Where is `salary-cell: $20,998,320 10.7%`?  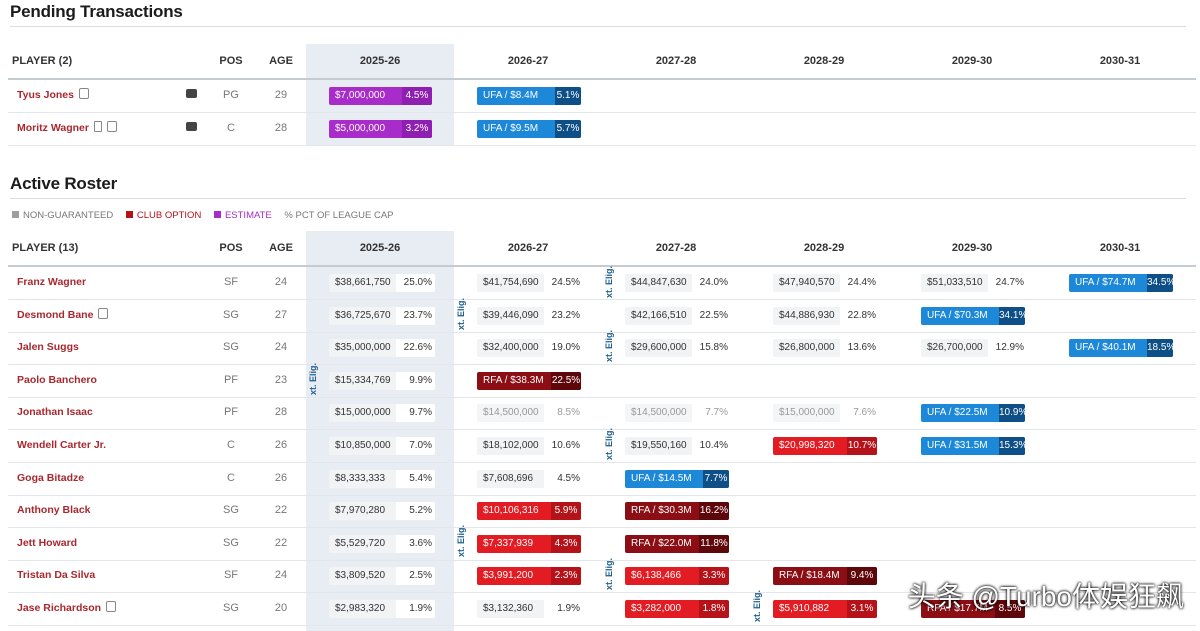
salary-cell: $20,998,320 10.7% is located at coordinates (825, 446).